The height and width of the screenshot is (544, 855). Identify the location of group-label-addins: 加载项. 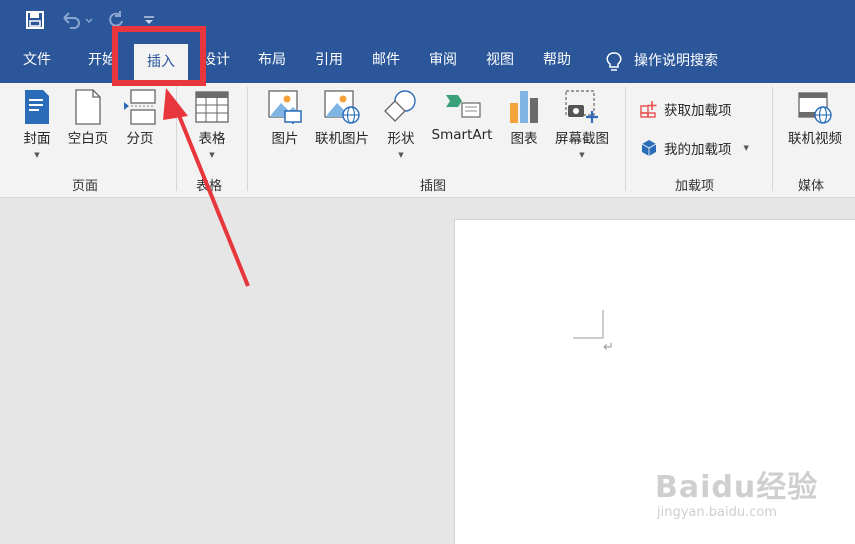
(695, 186).